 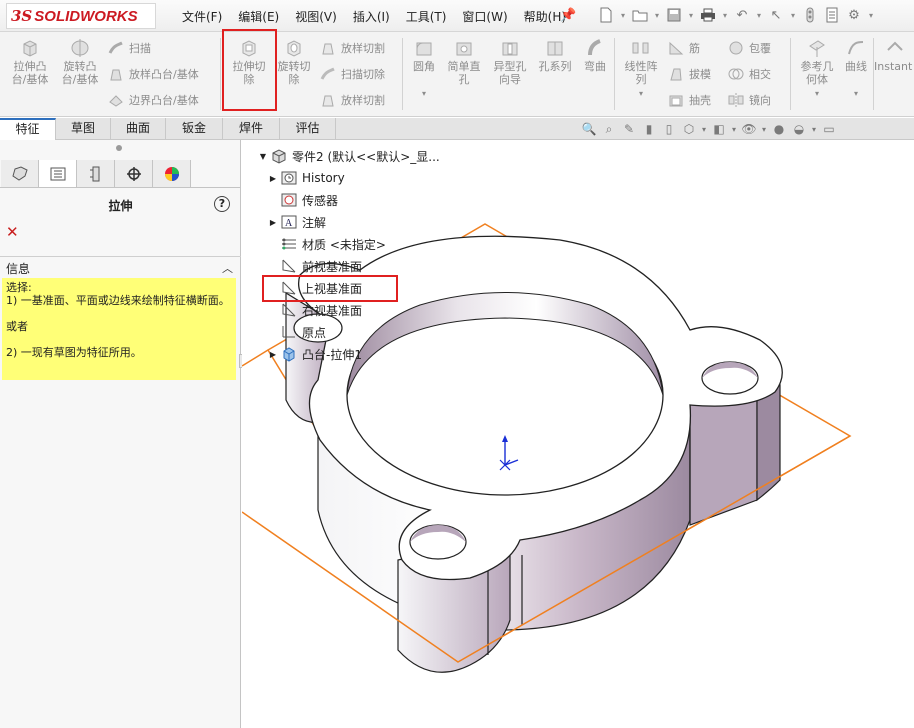 I want to click on dimxpert-manager-tab, so click(x=134, y=173).